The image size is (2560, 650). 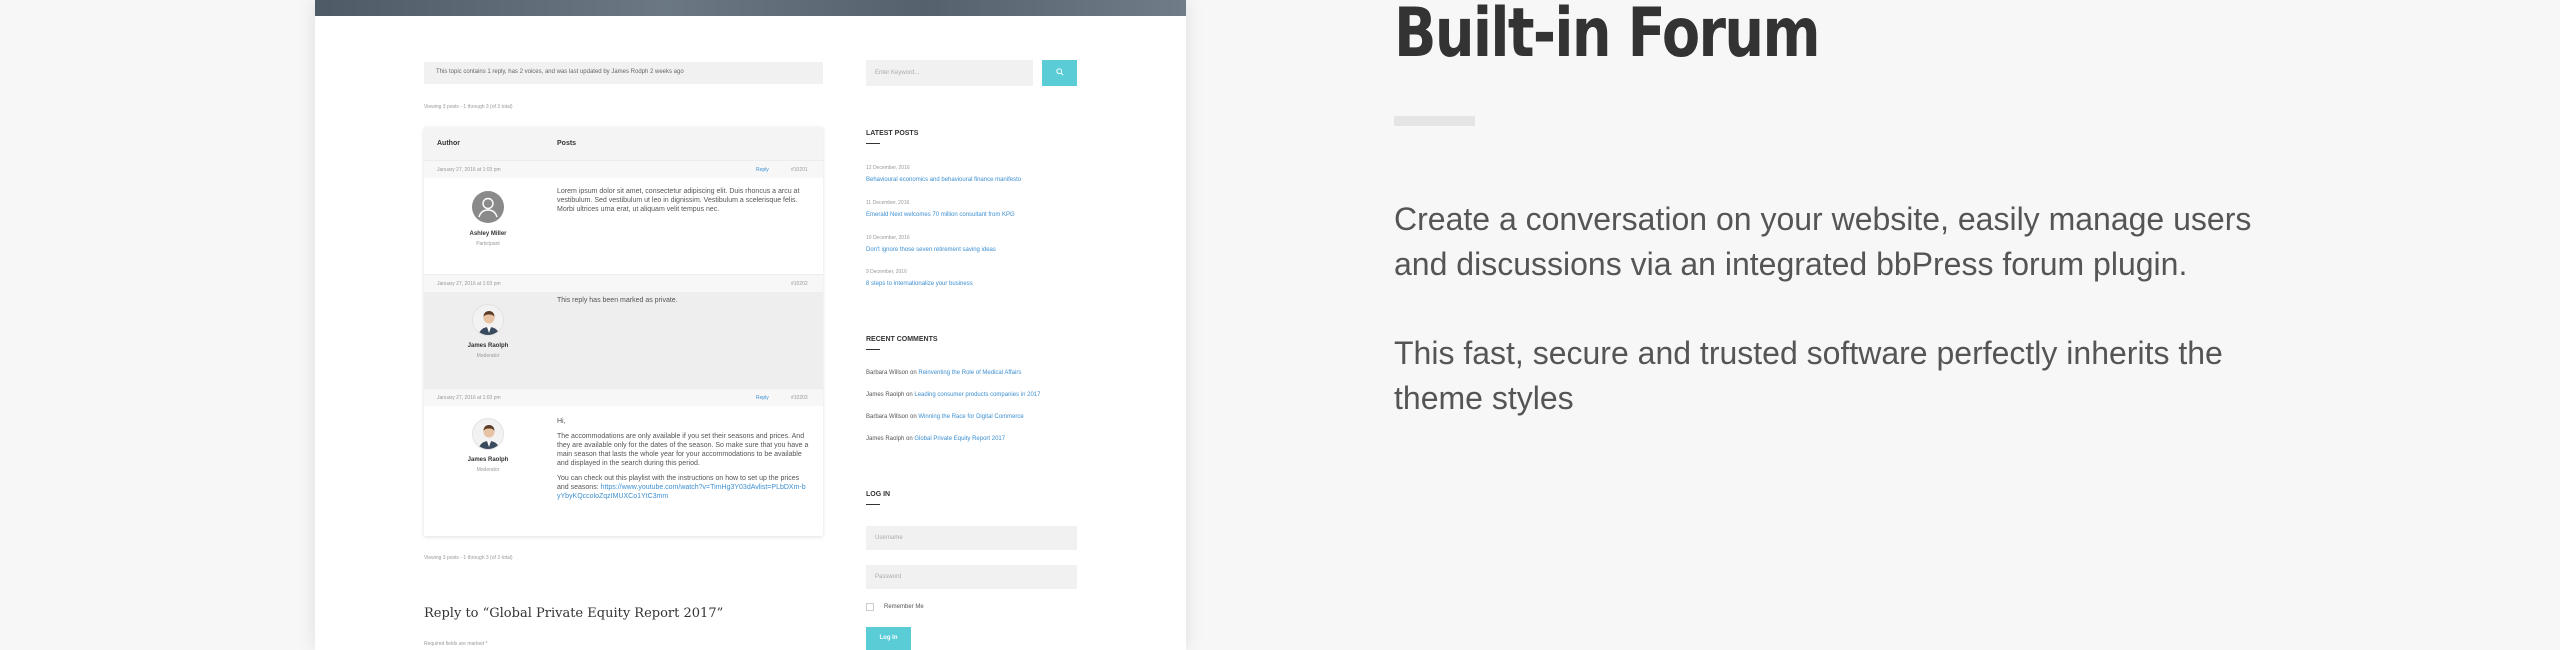 I want to click on required-fields-note: Required fields are marked *, so click(x=456, y=644).